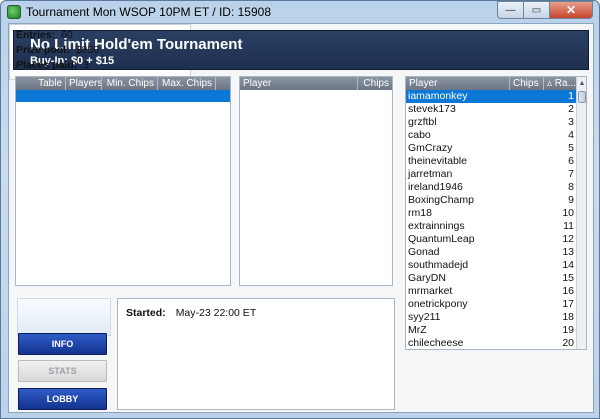 The width and height of the screenshot is (600, 419). Describe the element at coordinates (581, 83) in the screenshot. I see `scroll-up-arrow-icon: ▲` at that location.